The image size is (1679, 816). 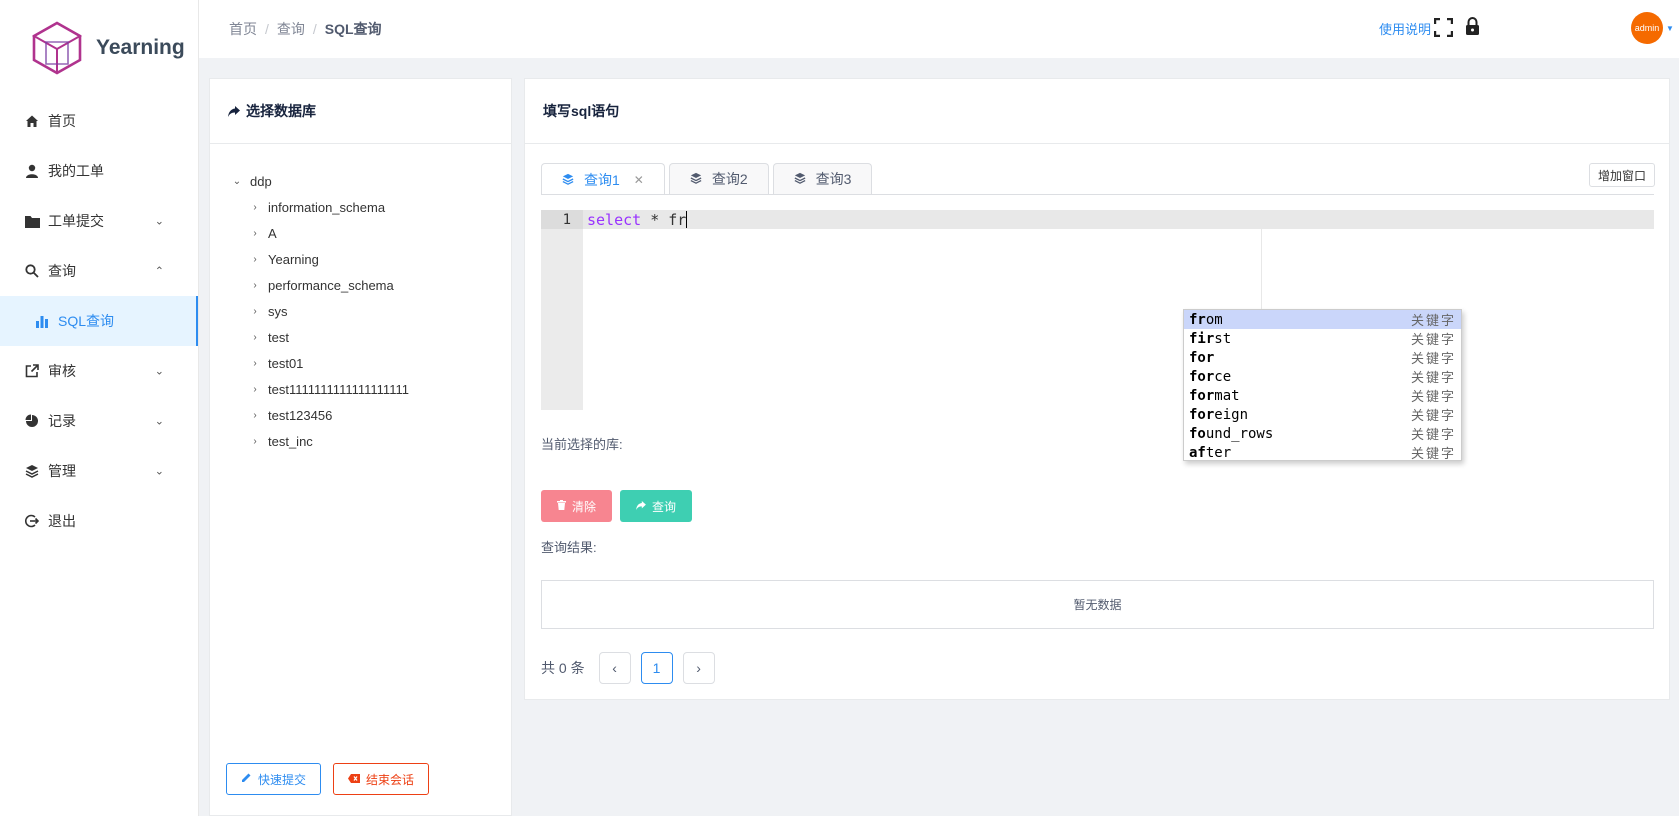 I want to click on clear-button: 清除, so click(x=577, y=506).